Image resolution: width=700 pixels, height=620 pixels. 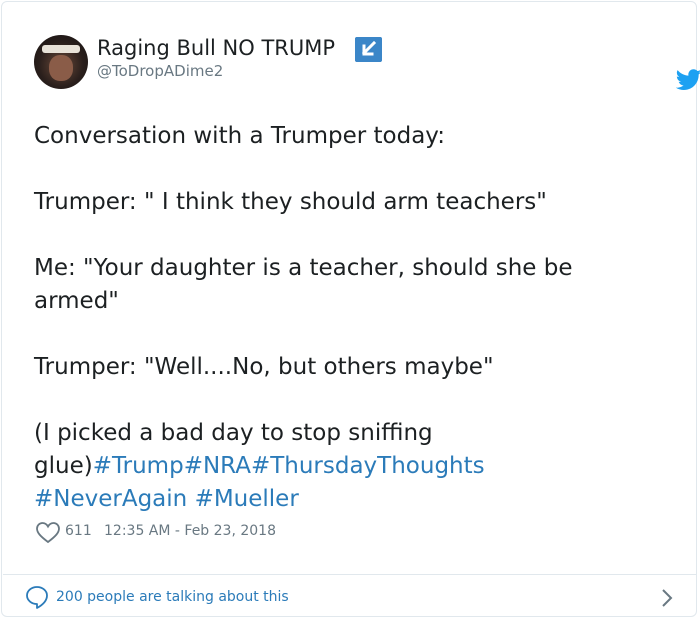 What do you see at coordinates (37, 597) in the screenshot?
I see `speech-bubble-icon` at bounding box center [37, 597].